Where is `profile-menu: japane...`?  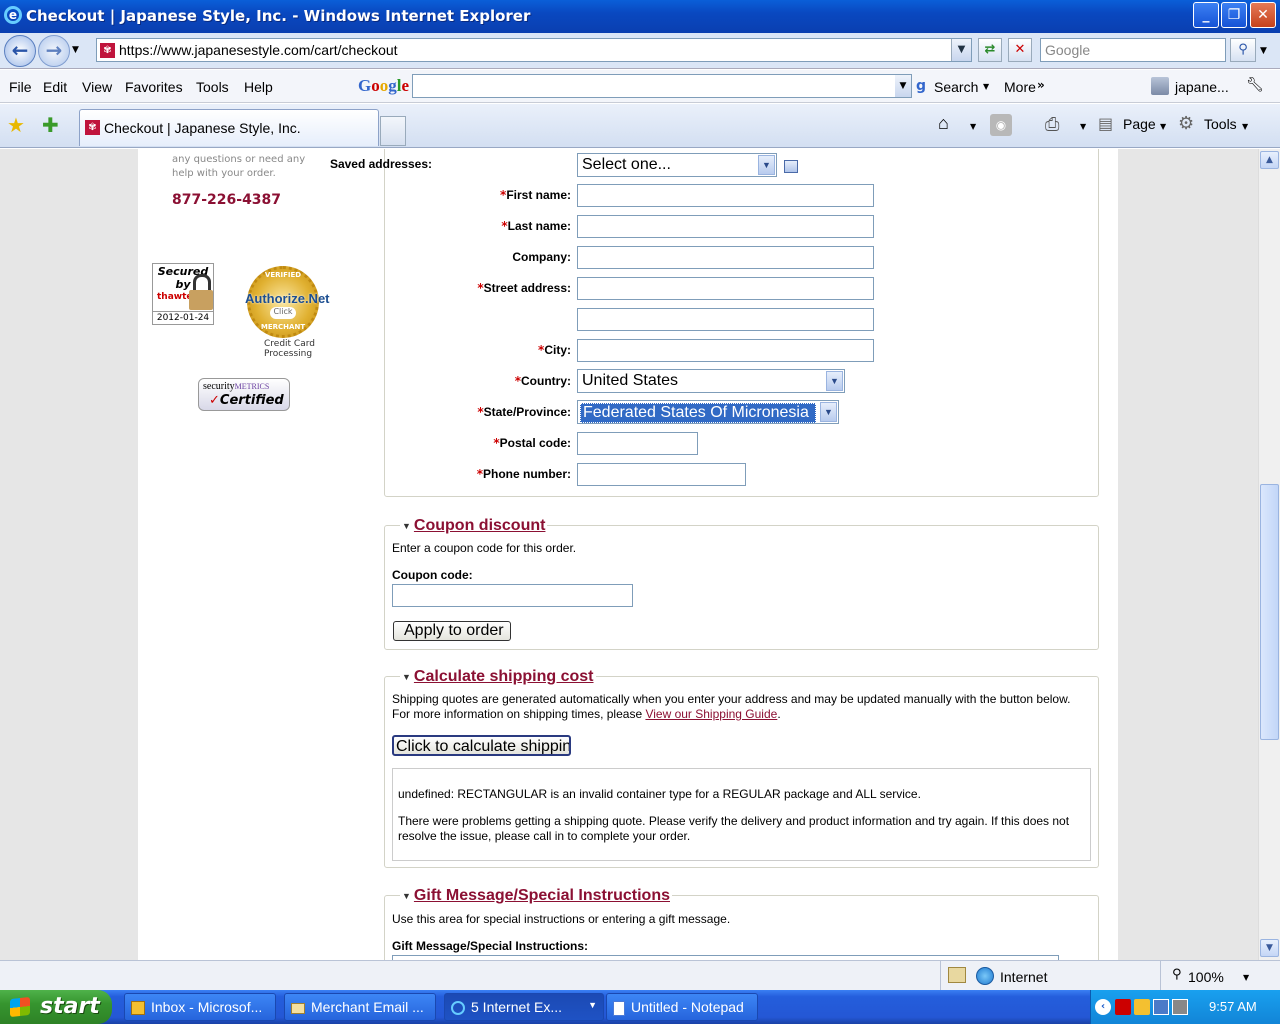 profile-menu: japane... is located at coordinates (1202, 87).